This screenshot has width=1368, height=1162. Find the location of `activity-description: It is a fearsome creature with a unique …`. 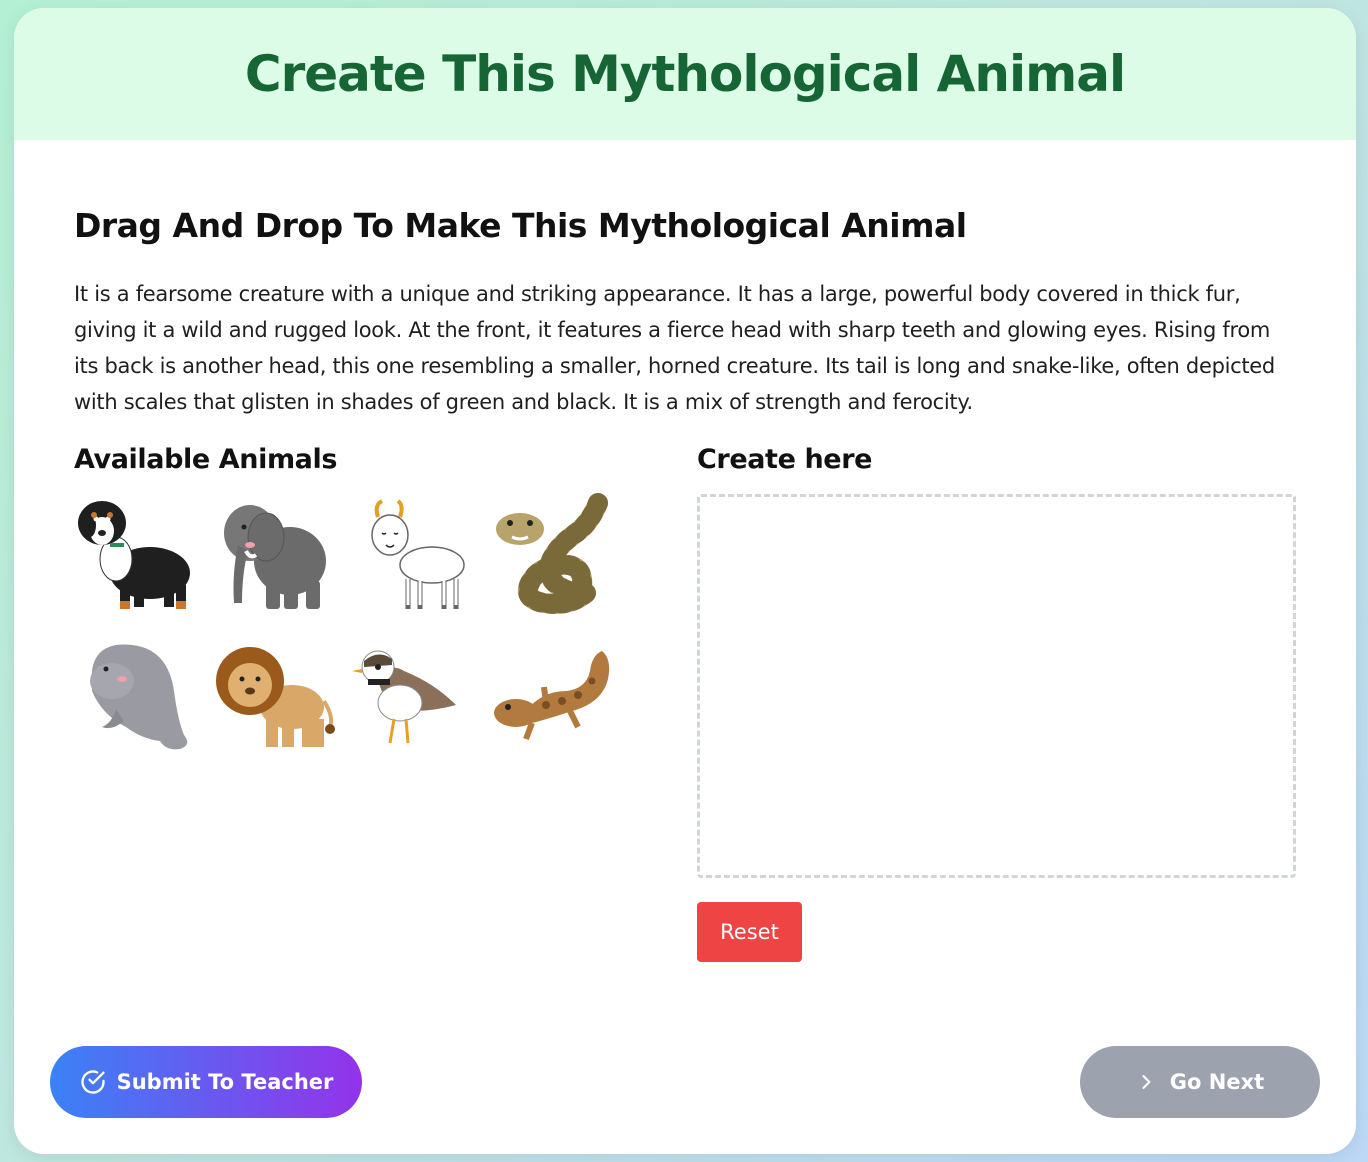

activity-description: It is a fearsome creature with a unique … is located at coordinates (674, 348).